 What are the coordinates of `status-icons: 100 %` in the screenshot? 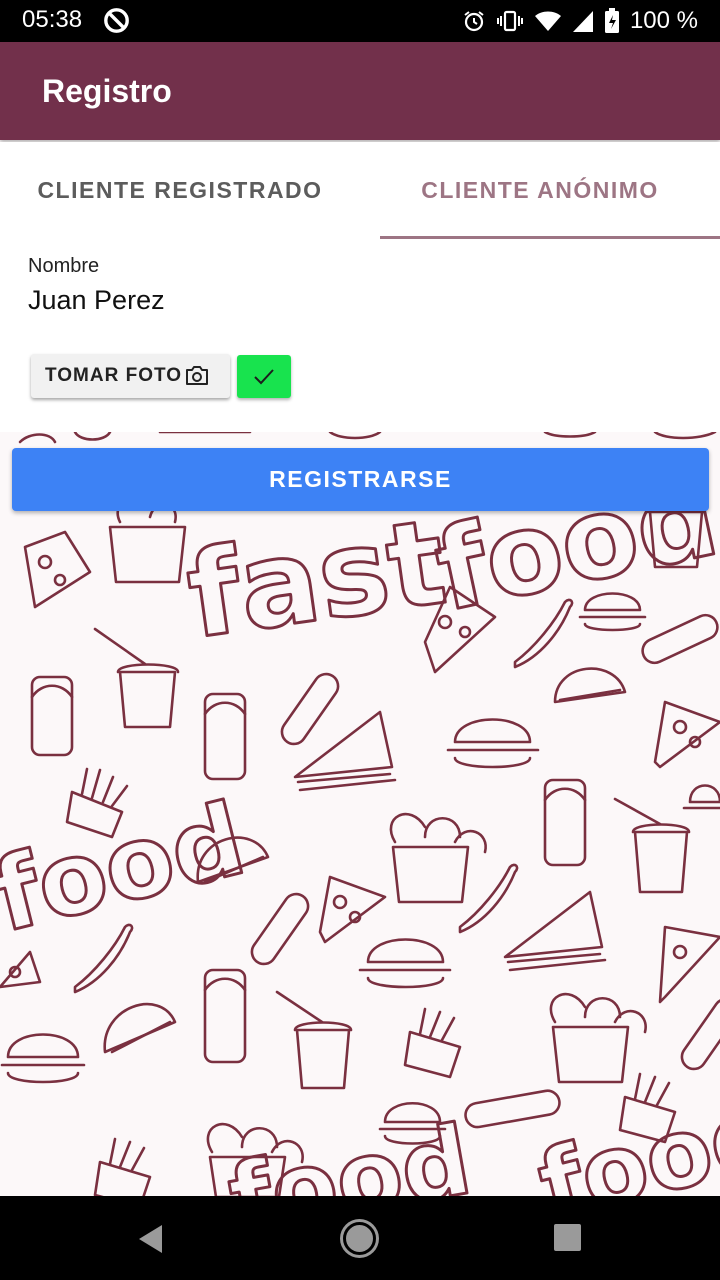 It's located at (580, 21).